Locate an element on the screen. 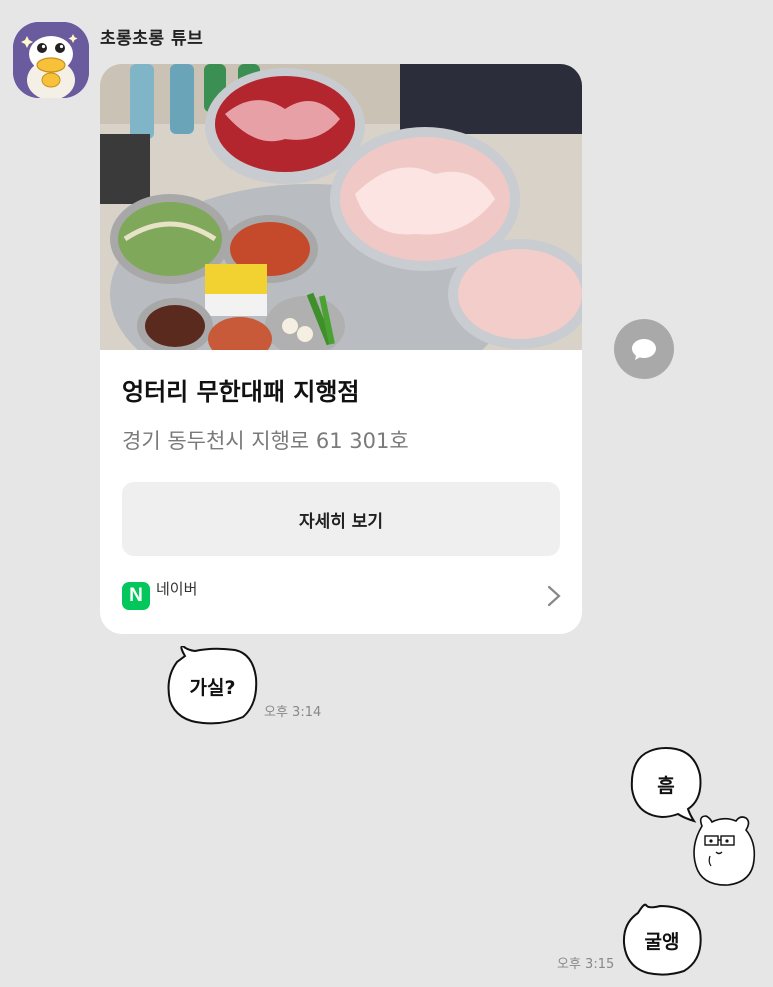  speech-bubble-icon is located at coordinates (644, 349).